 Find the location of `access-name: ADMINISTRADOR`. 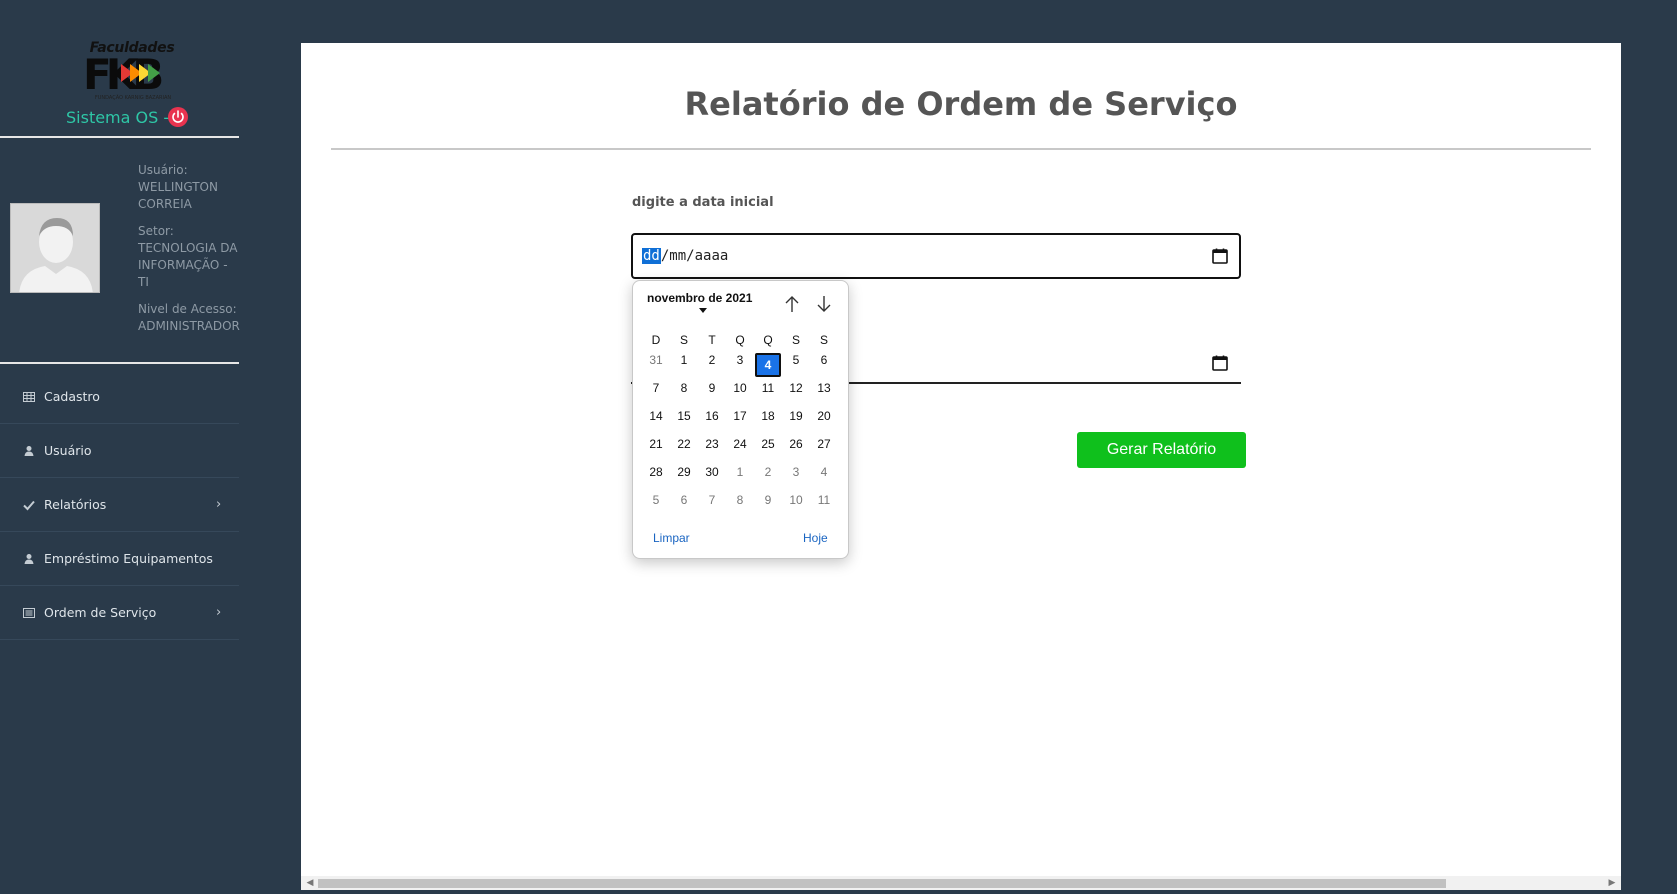

access-name: ADMINISTRADOR is located at coordinates (189, 326).